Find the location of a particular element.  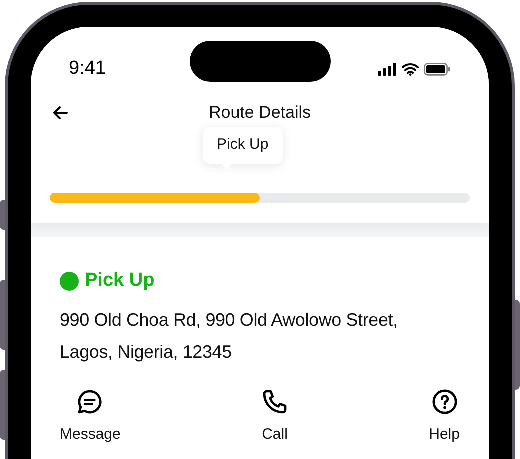

action-button: Message is located at coordinates (90, 417).